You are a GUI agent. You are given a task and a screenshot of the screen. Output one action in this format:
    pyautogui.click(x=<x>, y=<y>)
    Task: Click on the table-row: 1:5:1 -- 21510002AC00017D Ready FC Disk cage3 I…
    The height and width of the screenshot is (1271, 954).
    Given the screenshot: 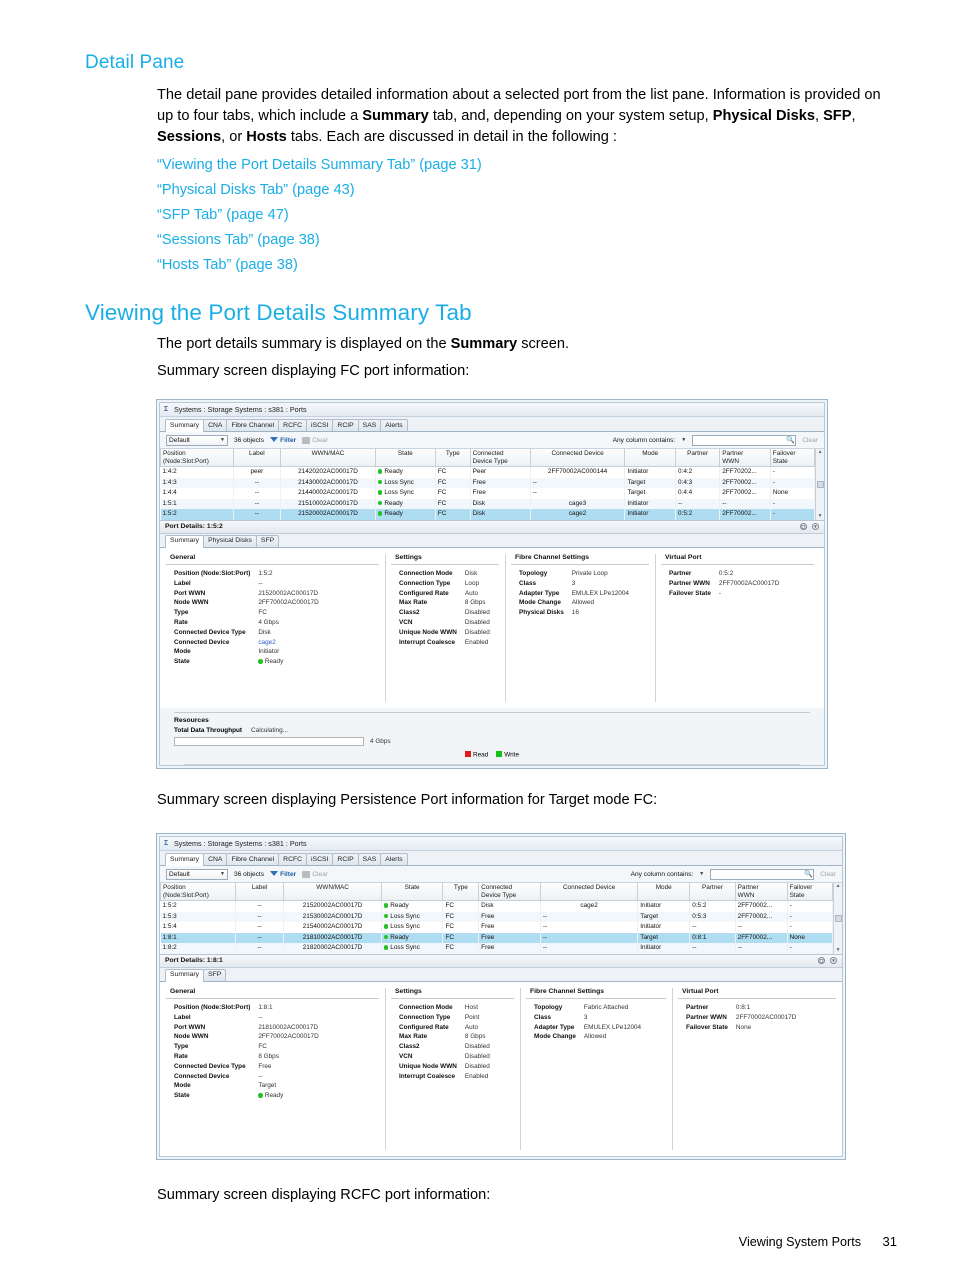 What is the action you would take?
    pyautogui.click(x=488, y=504)
    